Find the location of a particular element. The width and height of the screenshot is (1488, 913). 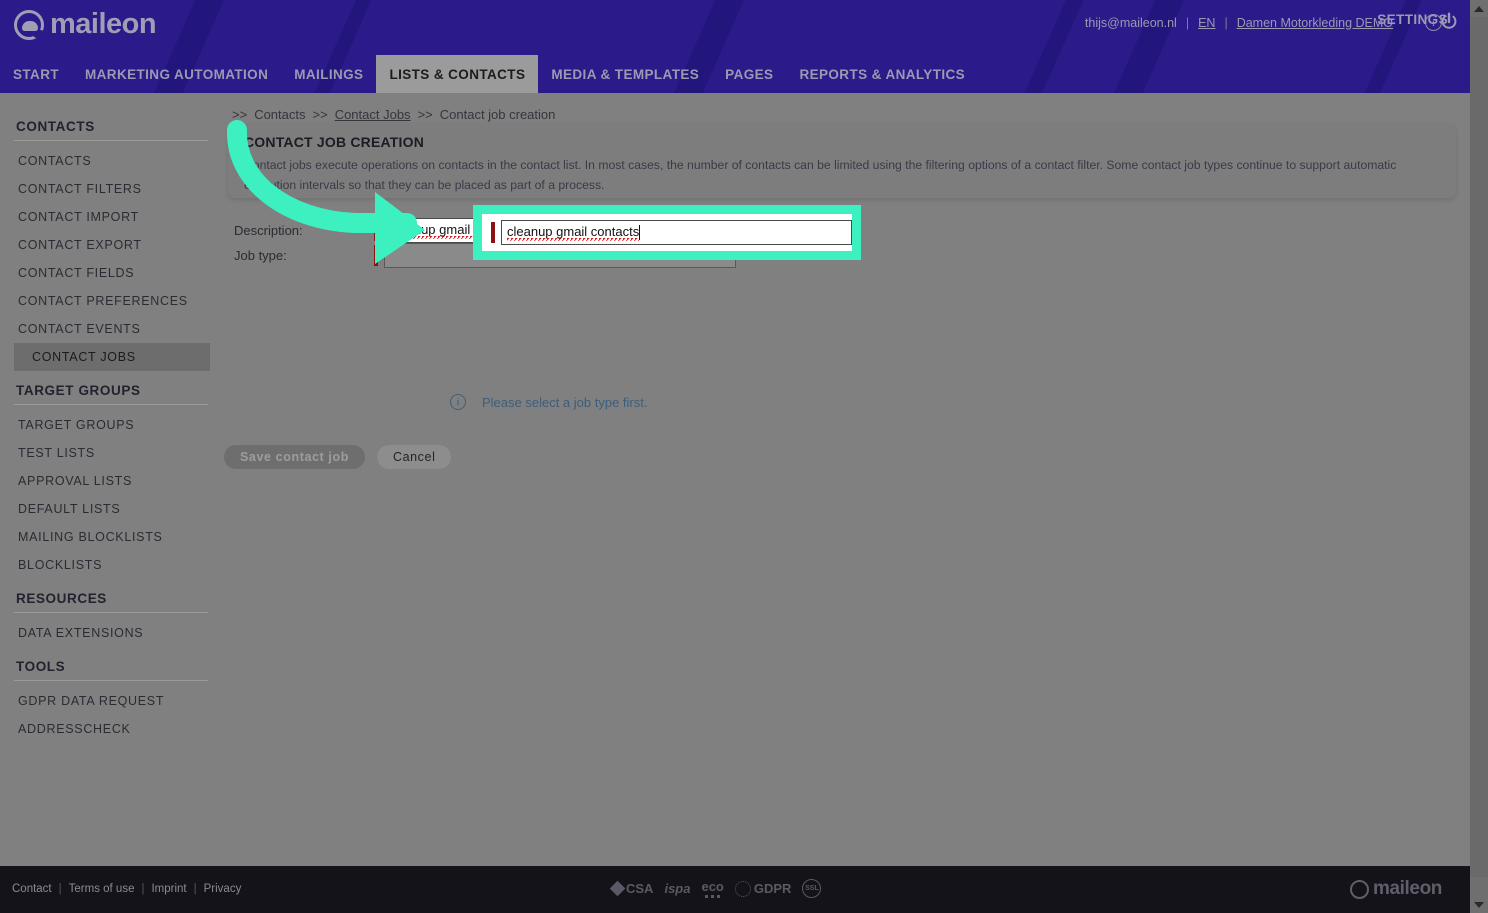

annotation-highlight-box: cleanup gmail contacts is located at coordinates (667, 232).